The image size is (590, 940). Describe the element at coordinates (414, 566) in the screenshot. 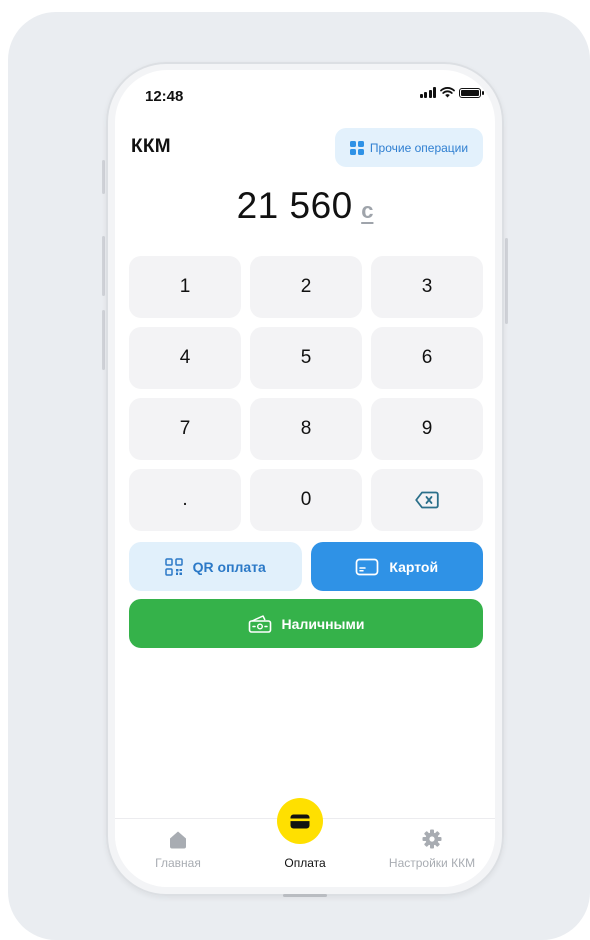

I see `card-payment-label: Картой` at that location.